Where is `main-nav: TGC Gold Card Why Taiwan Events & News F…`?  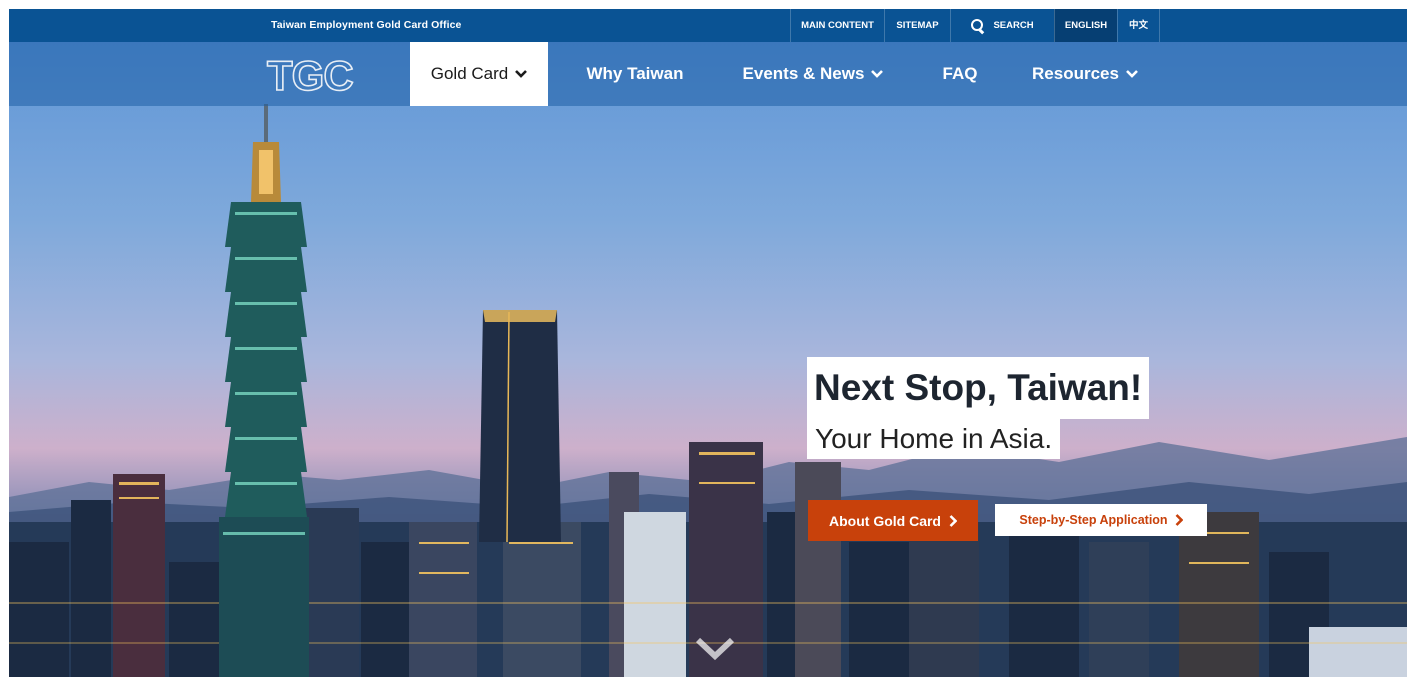
main-nav: TGC Gold Card Why Taiwan Events & News F… is located at coordinates (708, 74).